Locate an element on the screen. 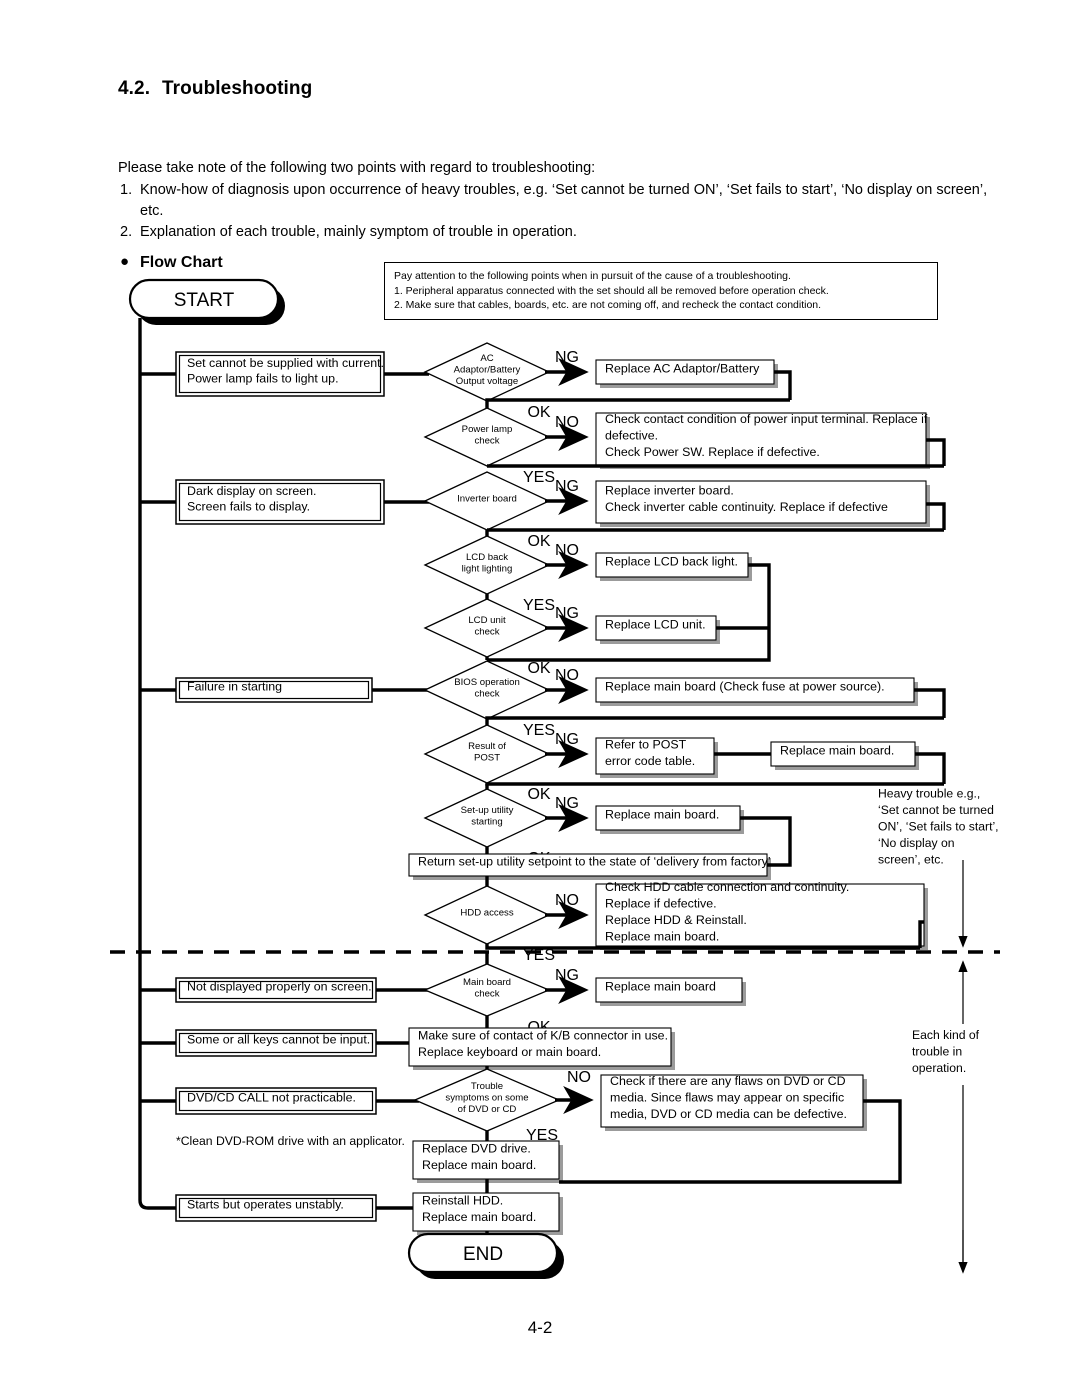  dec-main-label-line-2: check is located at coordinates (486, 993).